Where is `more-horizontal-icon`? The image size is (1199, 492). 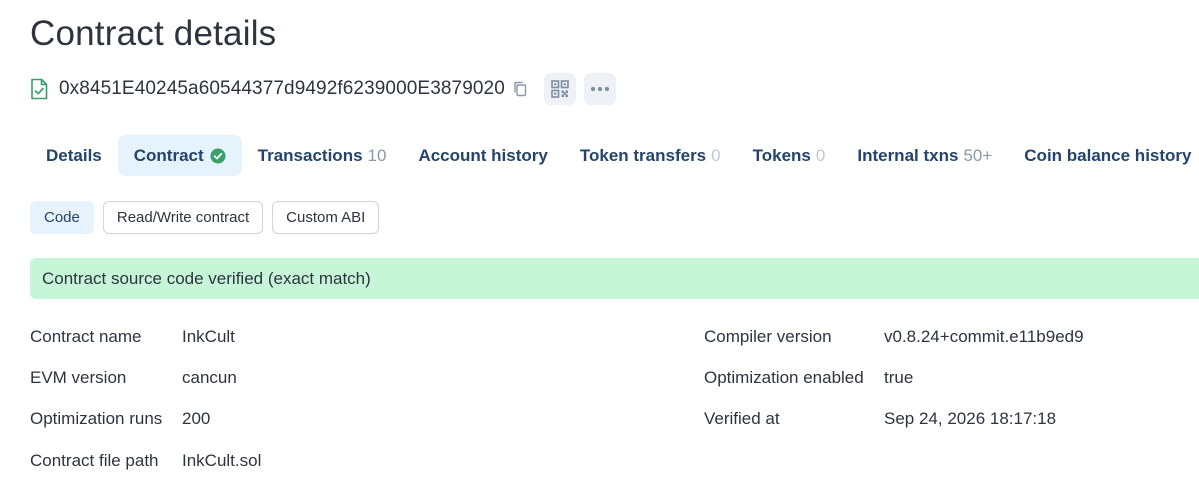
more-horizontal-icon is located at coordinates (600, 89).